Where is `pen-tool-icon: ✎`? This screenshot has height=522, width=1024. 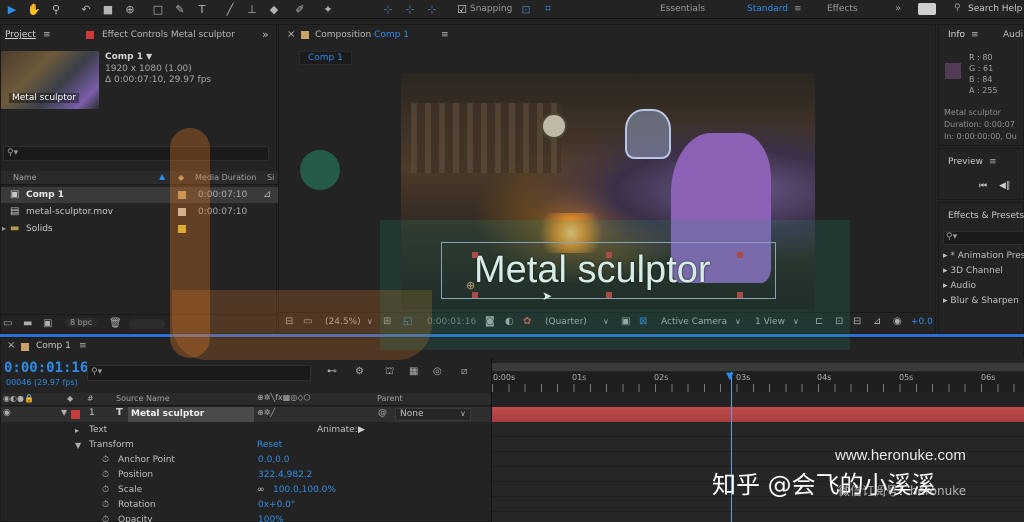 pen-tool-icon: ✎ is located at coordinates (180, 9).